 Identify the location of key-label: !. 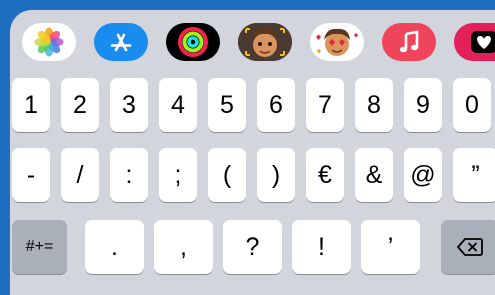
(321, 246).